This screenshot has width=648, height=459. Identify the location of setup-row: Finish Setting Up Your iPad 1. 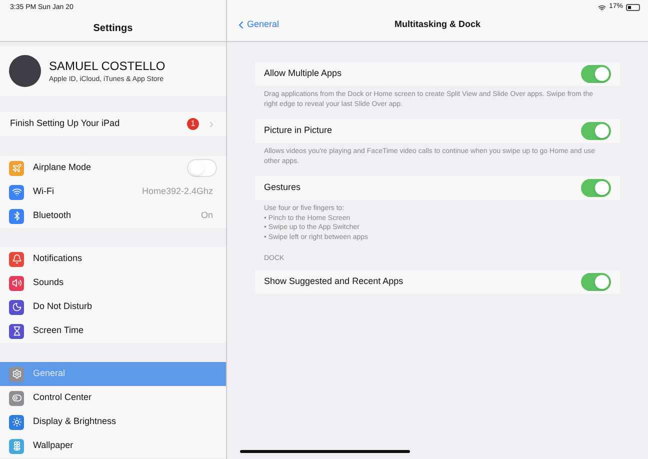
(113, 124).